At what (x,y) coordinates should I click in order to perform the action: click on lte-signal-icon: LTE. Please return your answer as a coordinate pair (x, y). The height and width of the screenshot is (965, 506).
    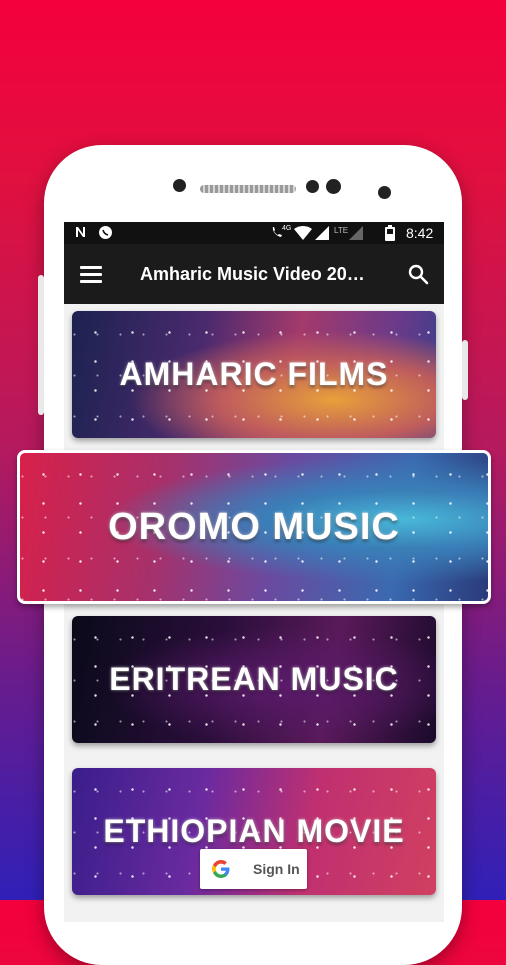
    Looking at the image, I should click on (349, 233).